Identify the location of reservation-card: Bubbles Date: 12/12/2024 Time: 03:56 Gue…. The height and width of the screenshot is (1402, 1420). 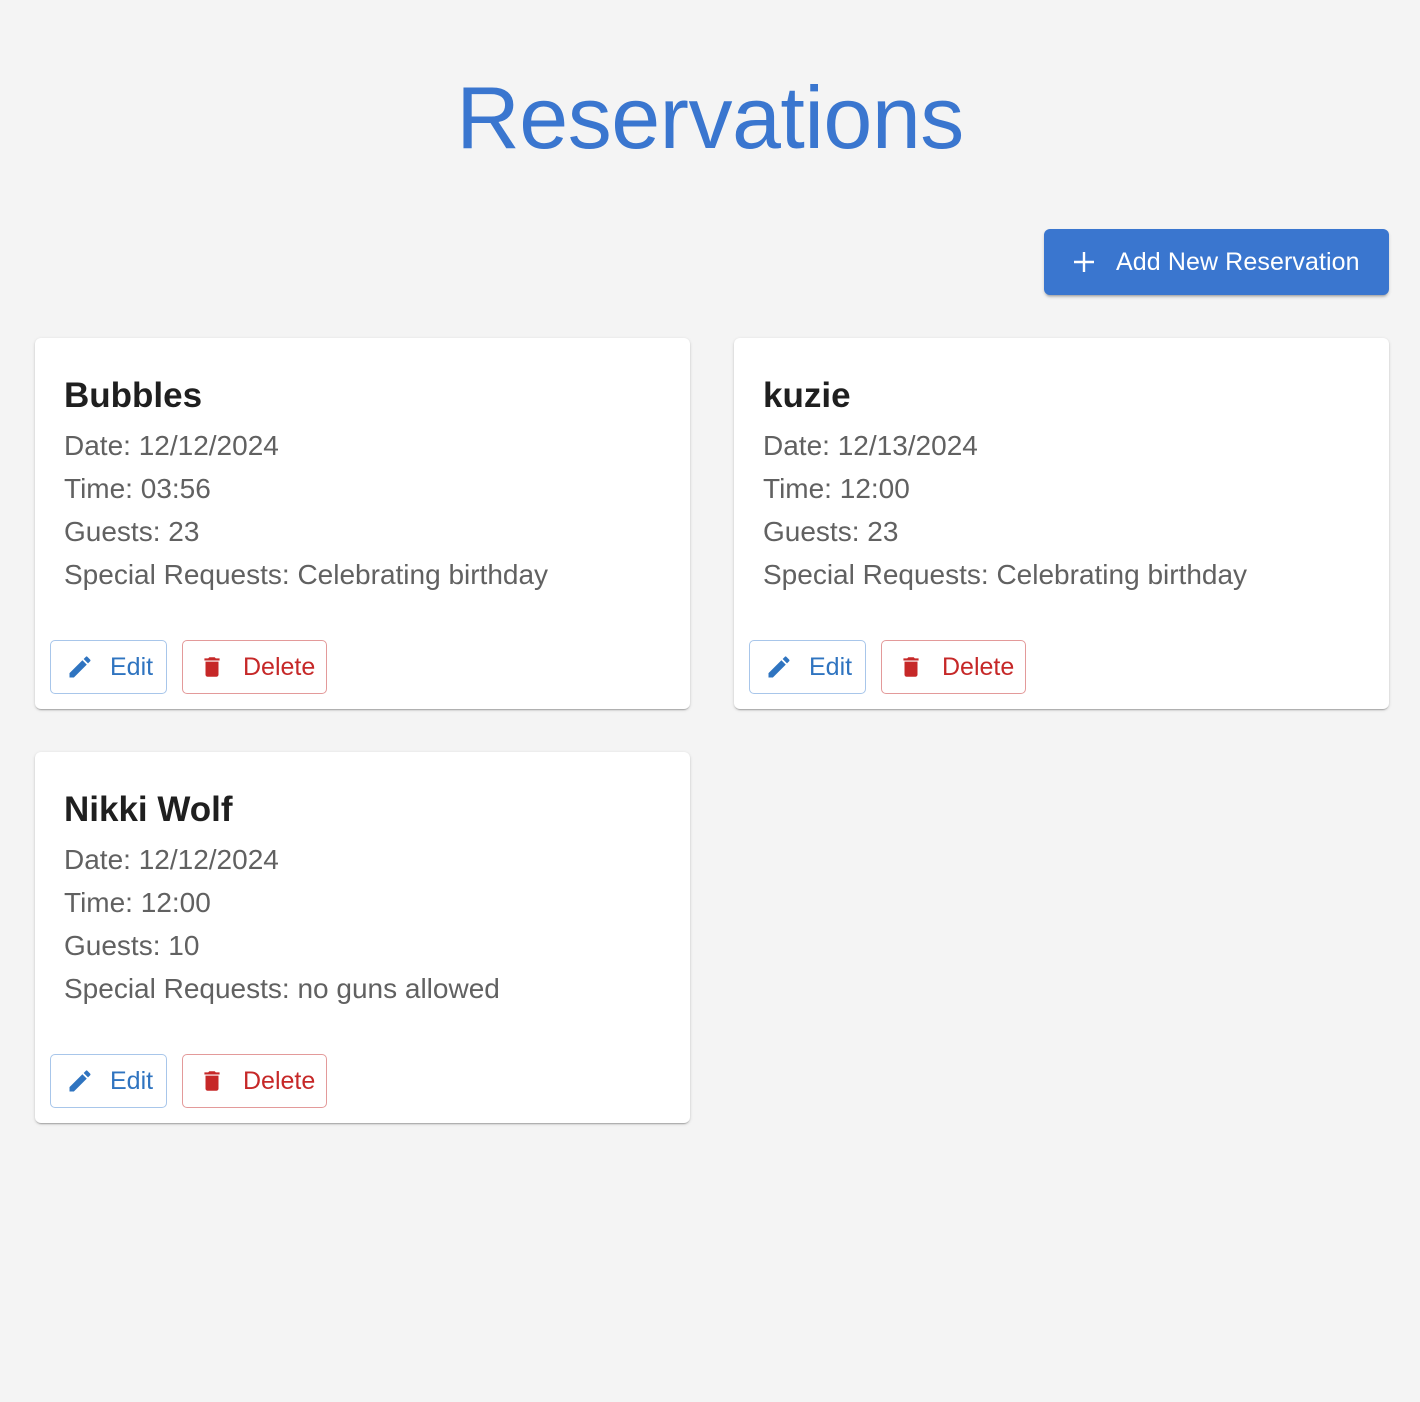
(362, 523).